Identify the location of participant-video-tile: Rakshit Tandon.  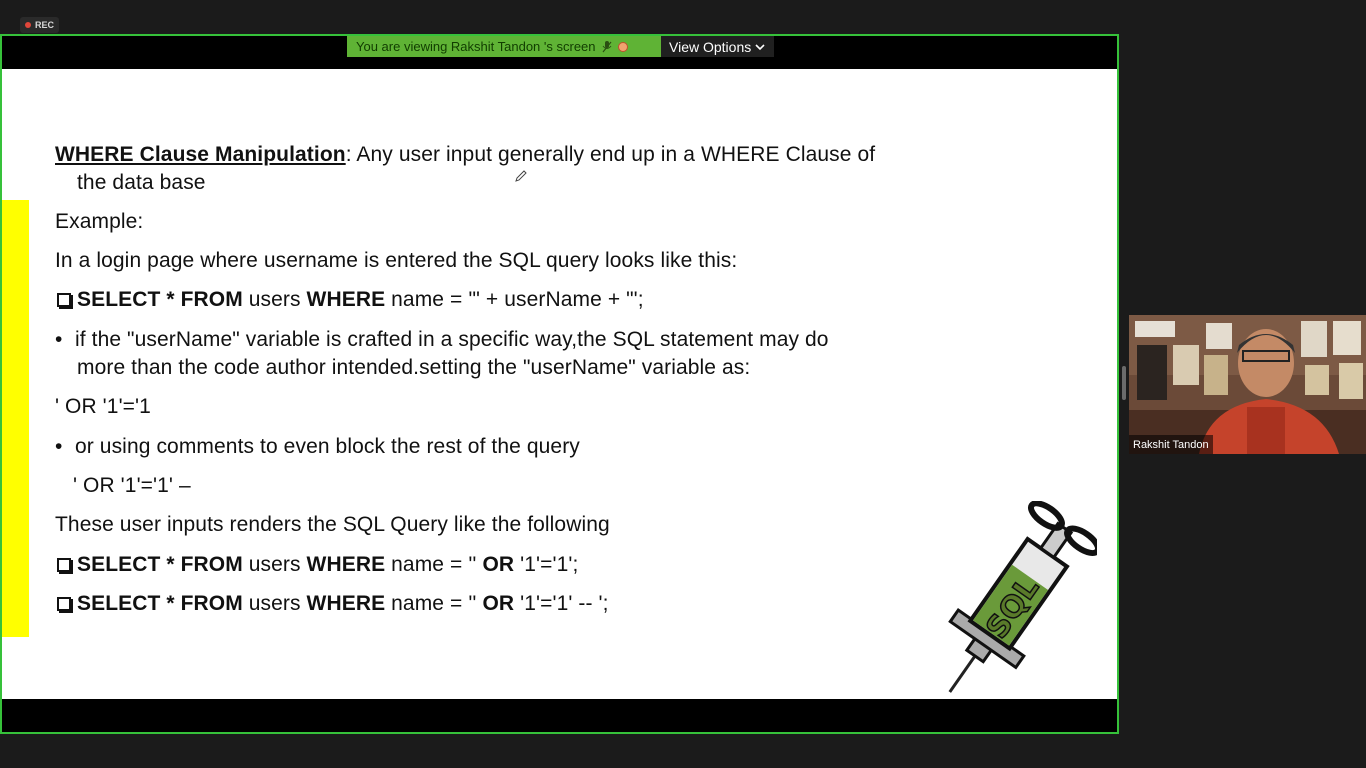
(1247, 384).